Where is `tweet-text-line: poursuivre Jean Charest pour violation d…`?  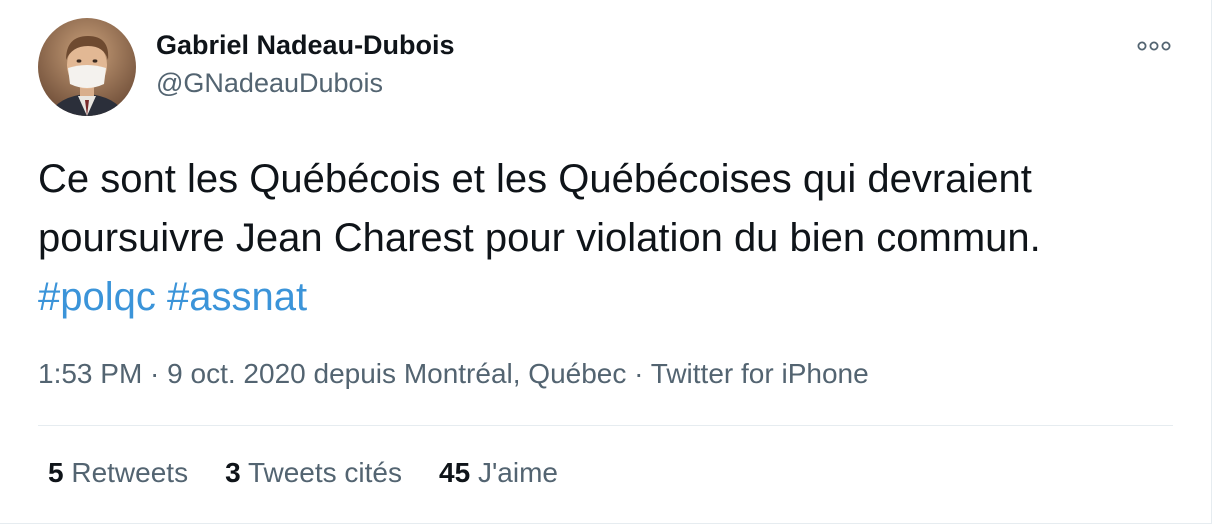
tweet-text-line: poursuivre Jean Charest pour violation d… is located at coordinates (539, 238).